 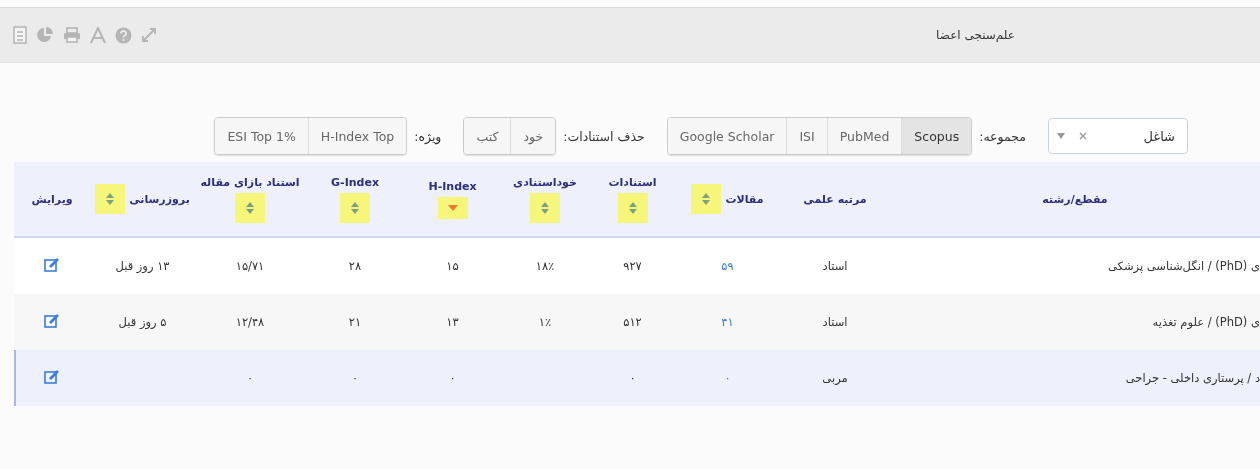 I want to click on status-select: شاغل, so click(x=1118, y=136).